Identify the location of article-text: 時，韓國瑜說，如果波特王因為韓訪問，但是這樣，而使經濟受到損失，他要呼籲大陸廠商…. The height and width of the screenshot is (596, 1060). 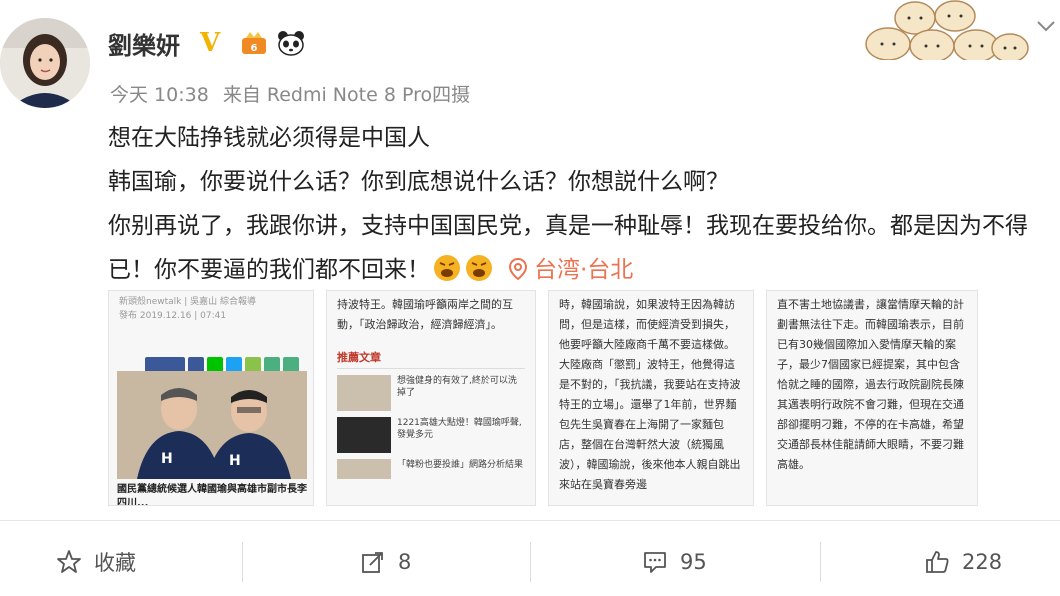
(650, 394).